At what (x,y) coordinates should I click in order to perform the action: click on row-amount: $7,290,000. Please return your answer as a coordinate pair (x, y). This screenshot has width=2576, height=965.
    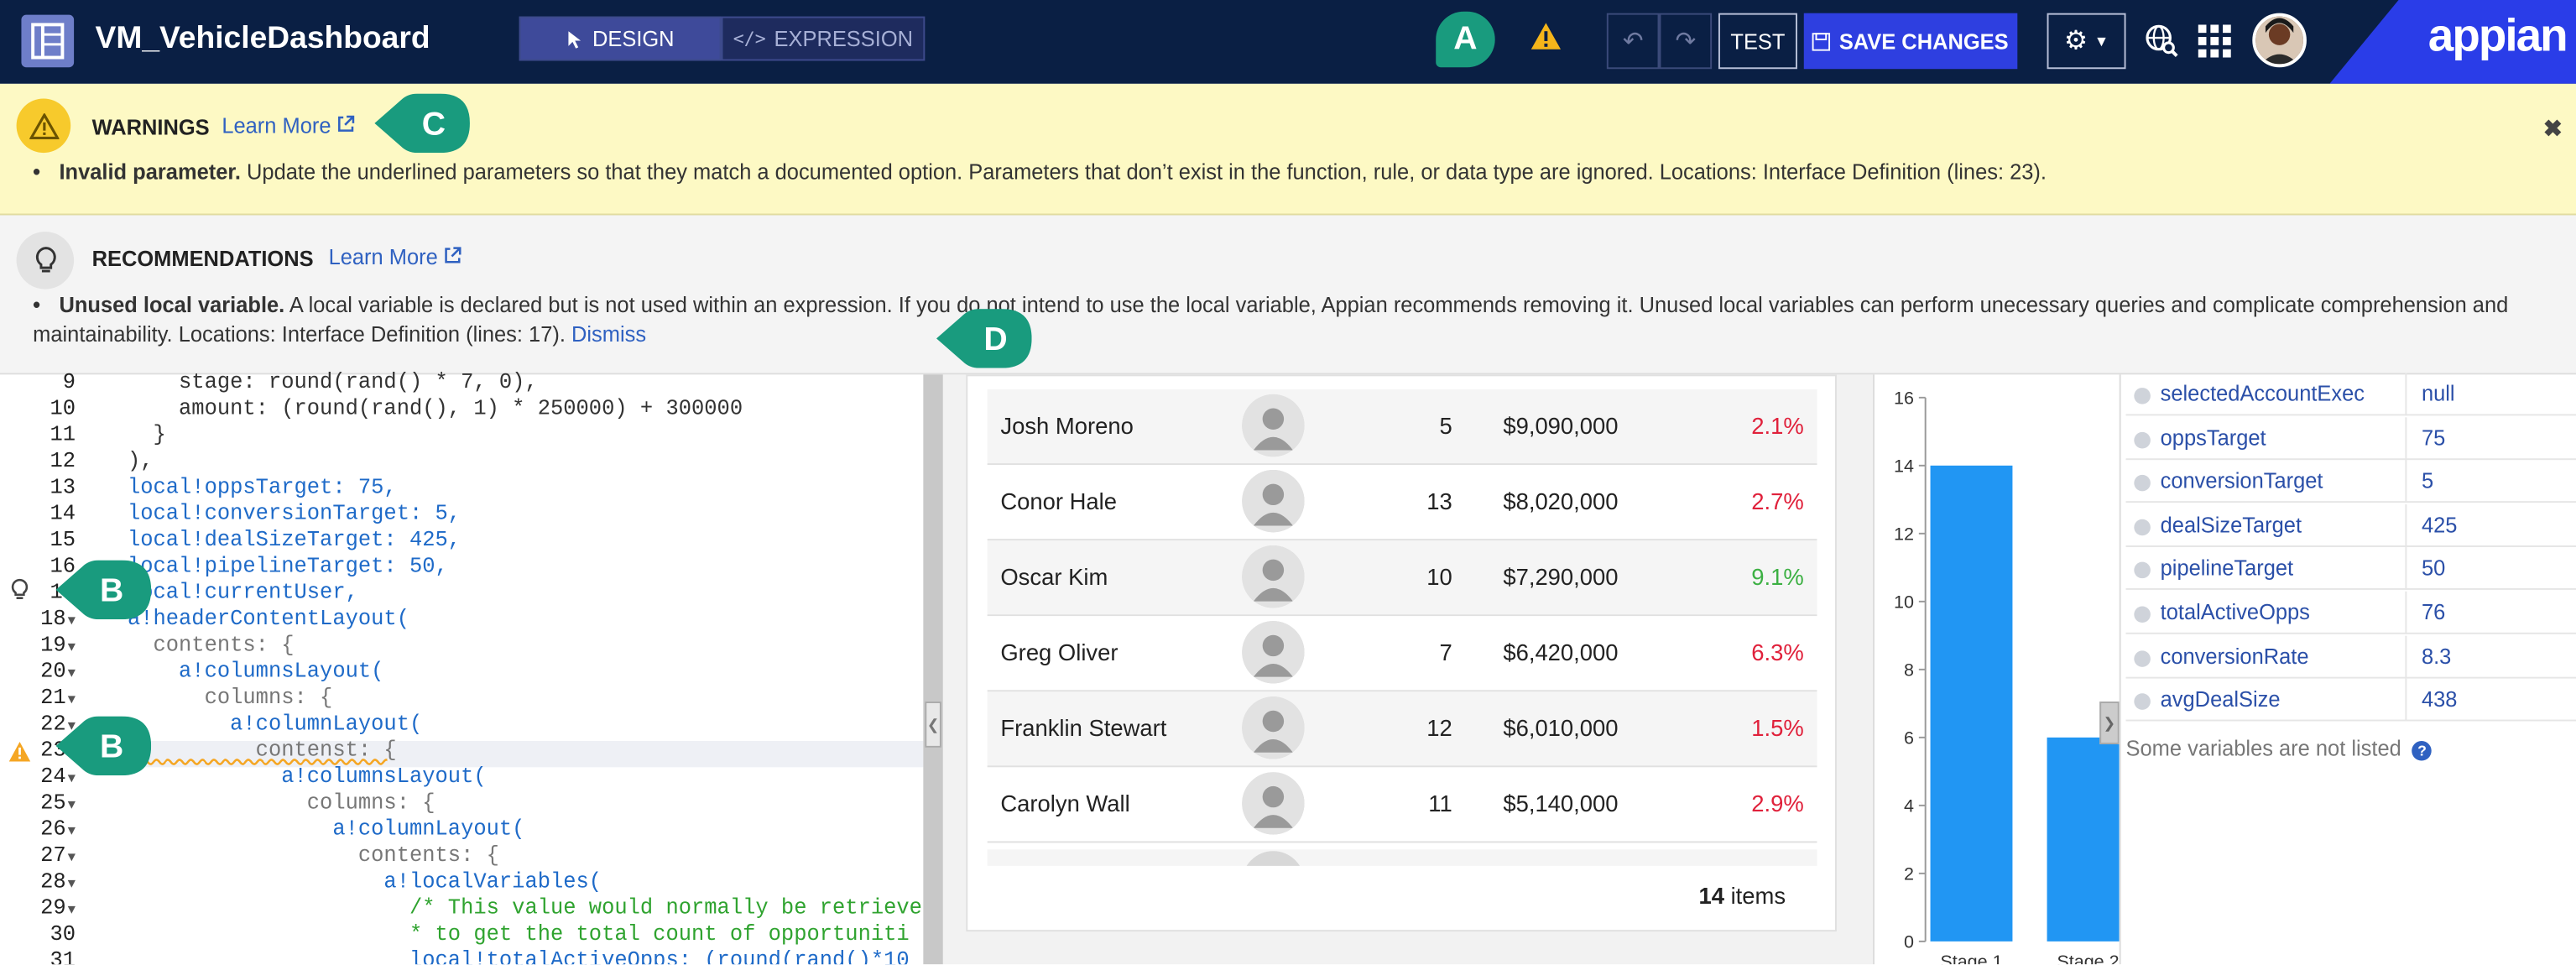
    Looking at the image, I should click on (1561, 576).